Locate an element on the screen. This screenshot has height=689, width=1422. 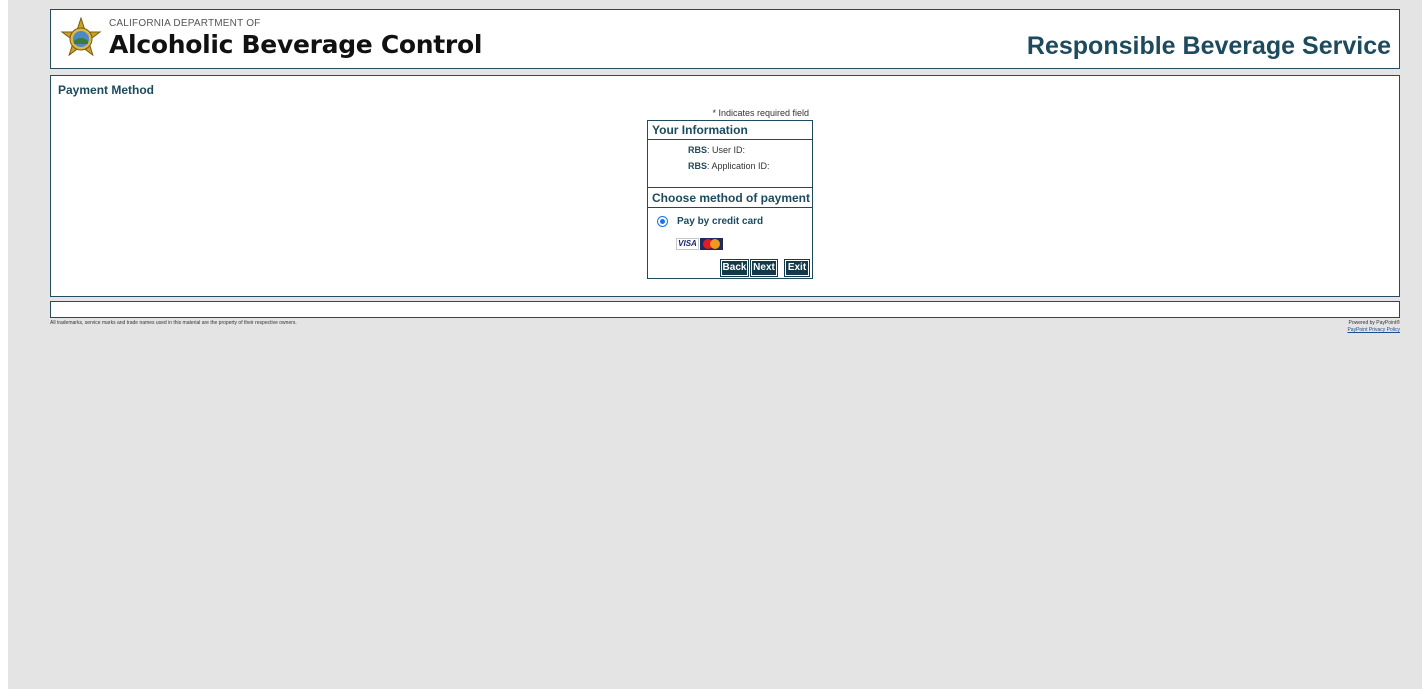
powered-by-text: Powered by PayPoint® is located at coordinates (1374, 323).